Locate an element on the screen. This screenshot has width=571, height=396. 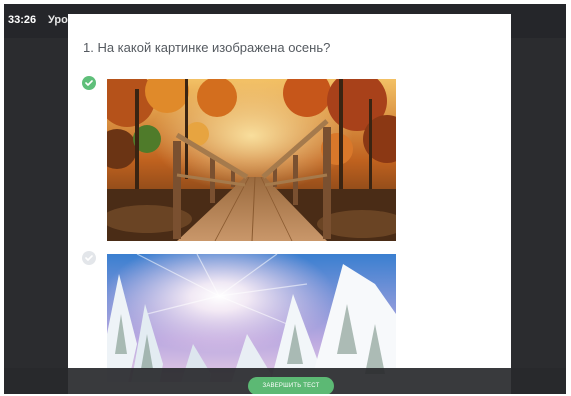
timer: 33:26 is located at coordinates (22, 20).